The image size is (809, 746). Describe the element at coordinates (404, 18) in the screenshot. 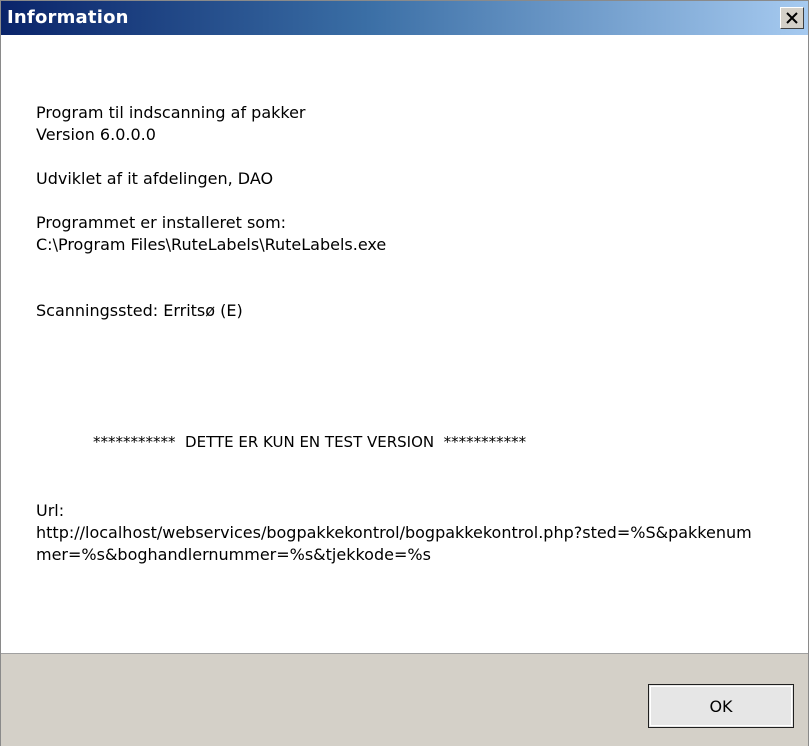

I see `title-bar: Information` at that location.